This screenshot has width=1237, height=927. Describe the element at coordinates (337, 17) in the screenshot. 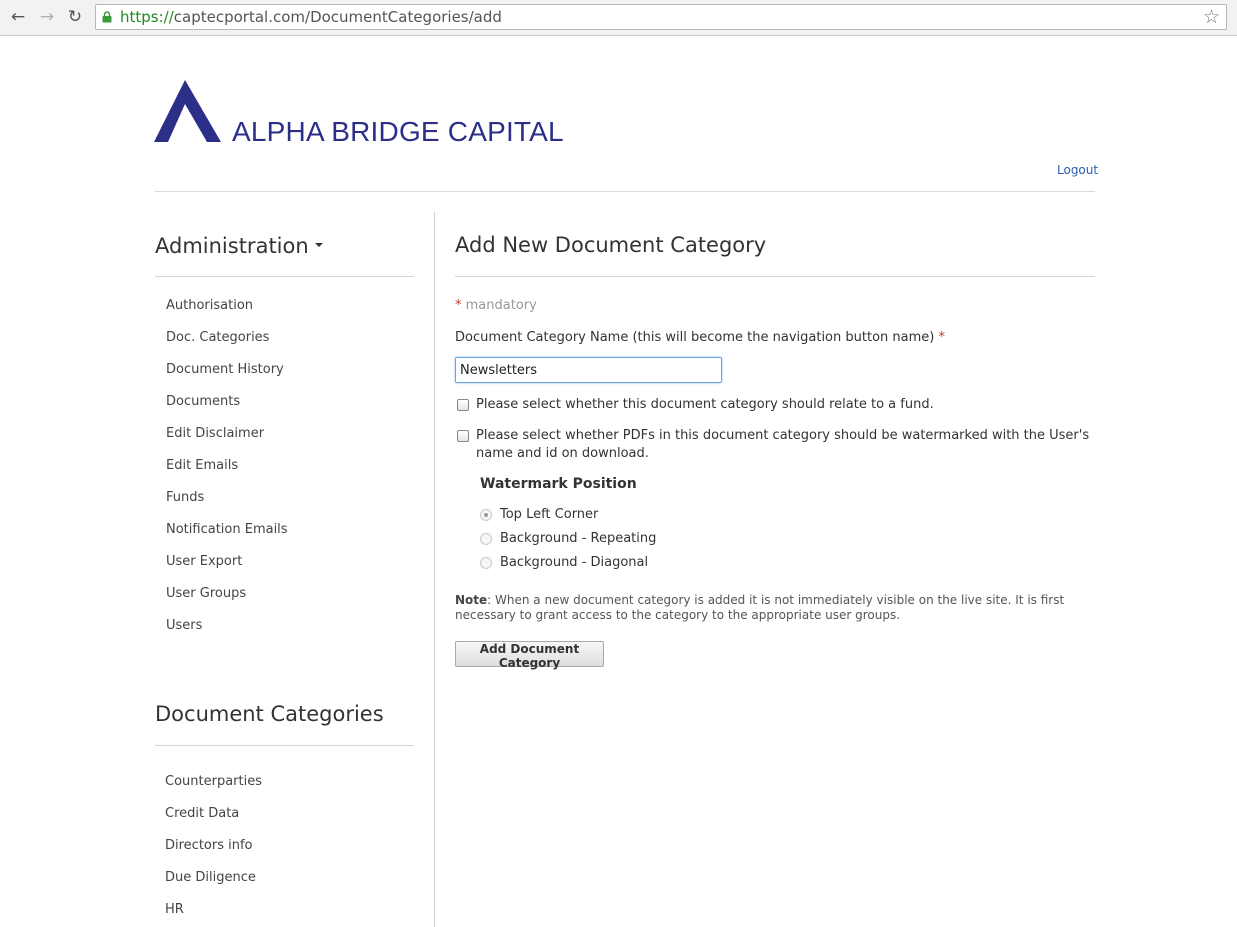

I see `url-path: captecportal.com/DocumentCategories/add` at that location.